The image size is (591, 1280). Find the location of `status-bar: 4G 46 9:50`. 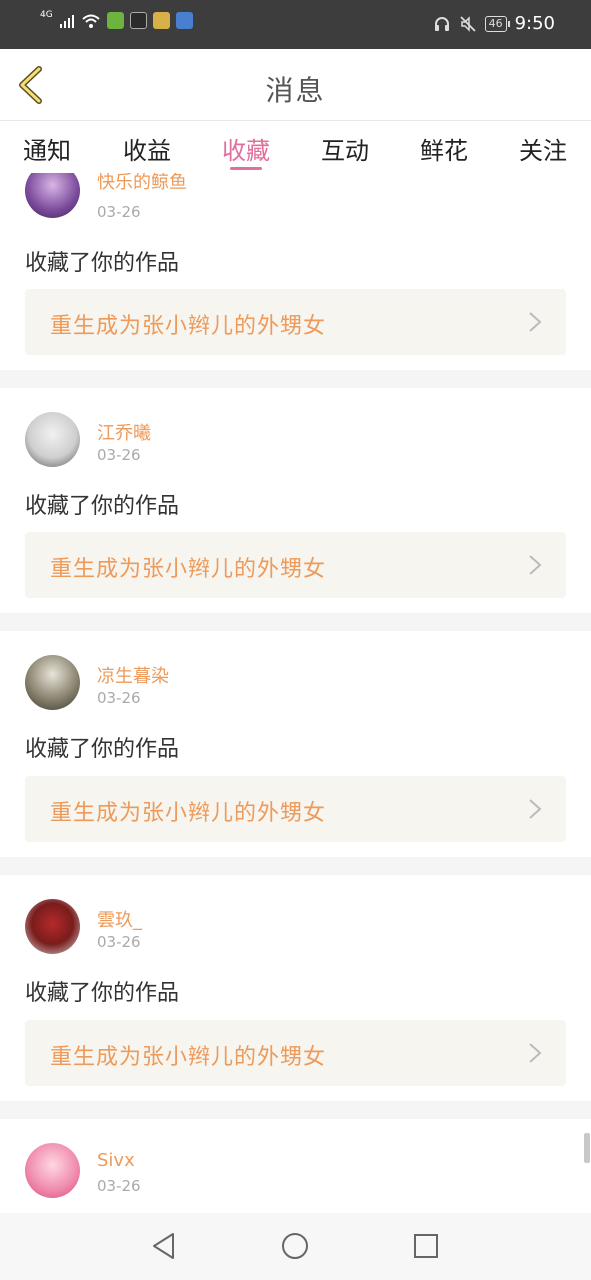

status-bar: 4G 46 9:50 is located at coordinates (295, 24).